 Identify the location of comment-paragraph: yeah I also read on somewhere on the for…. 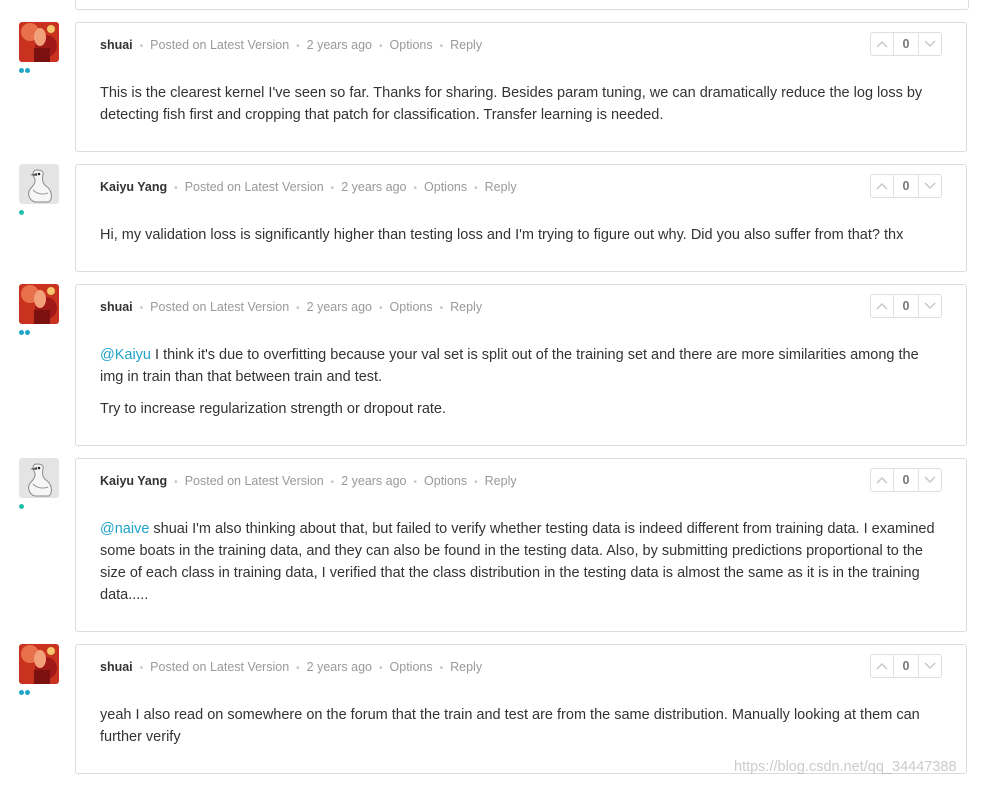
(521, 726).